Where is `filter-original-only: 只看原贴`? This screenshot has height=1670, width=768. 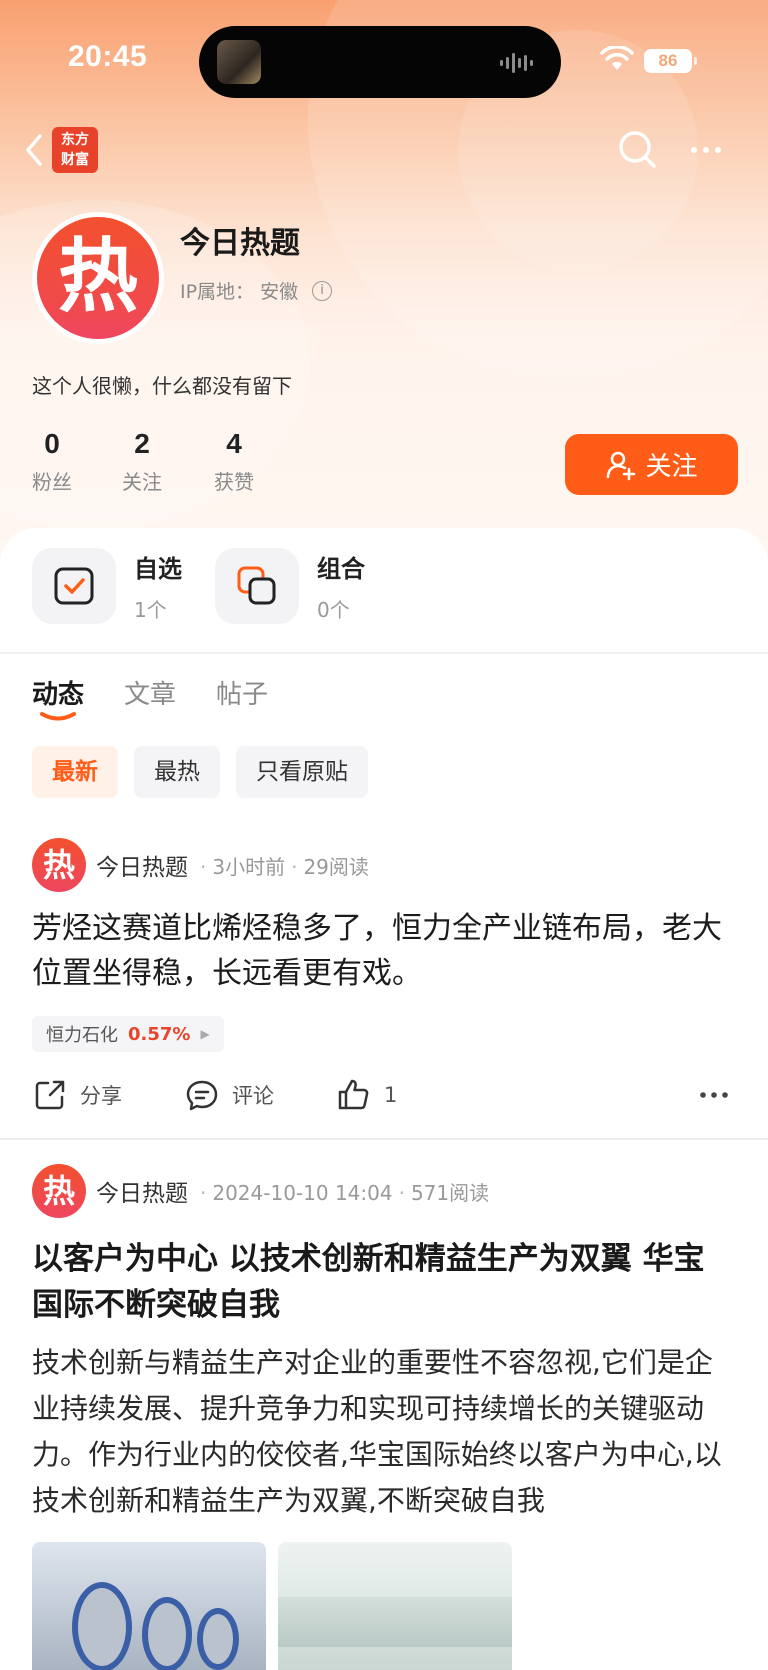
filter-original-only: 只看原贴 is located at coordinates (302, 772).